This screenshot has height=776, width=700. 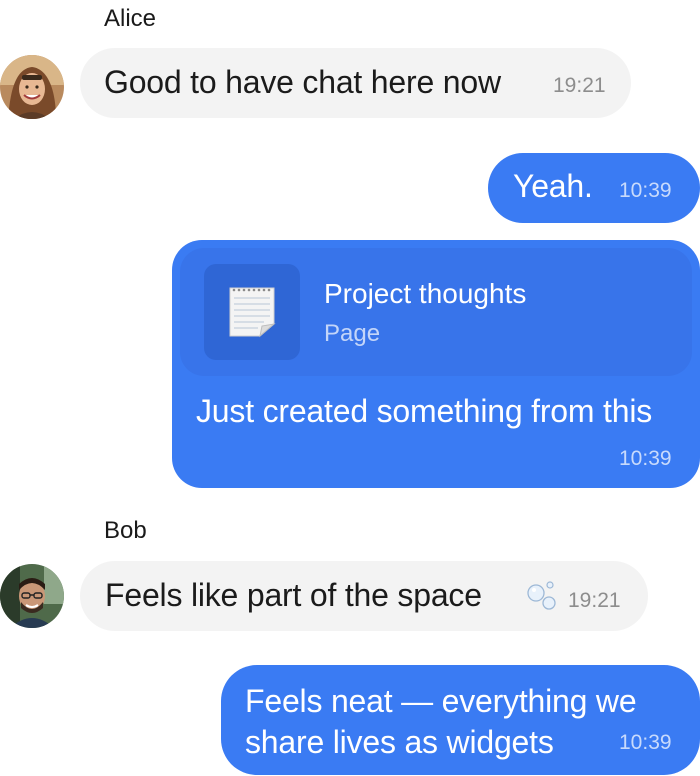 What do you see at coordinates (293, 595) in the screenshot?
I see `message-text: Feels like part of the space` at bounding box center [293, 595].